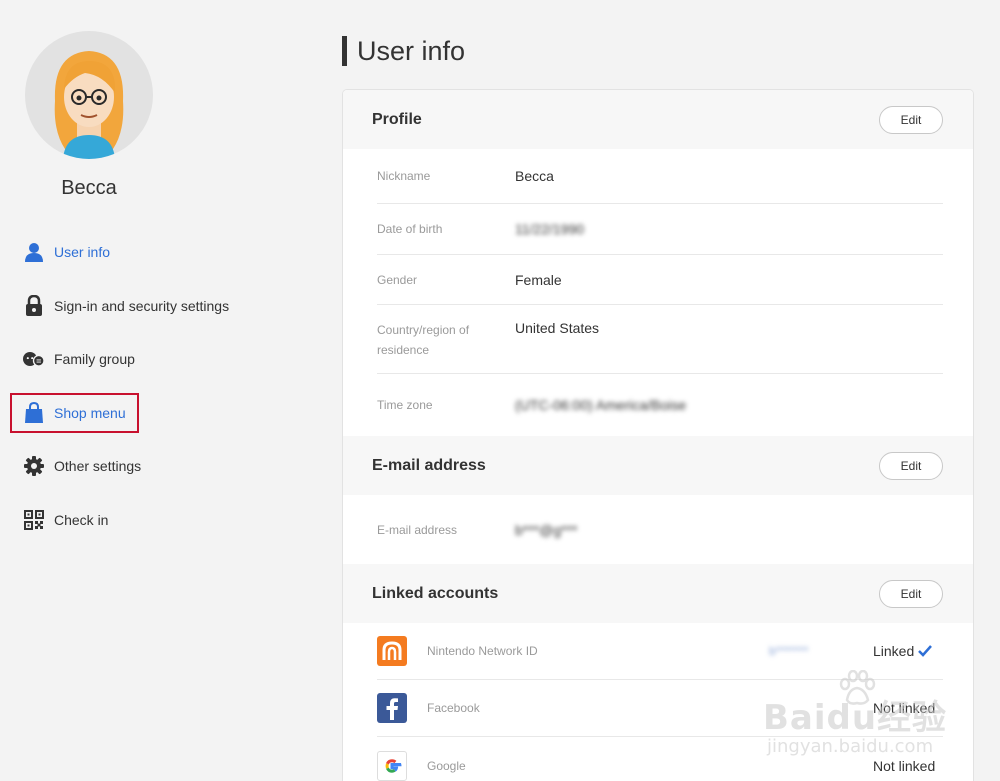 The width and height of the screenshot is (1000, 781). I want to click on linked-section-header: Linked accounts Edit, so click(658, 593).